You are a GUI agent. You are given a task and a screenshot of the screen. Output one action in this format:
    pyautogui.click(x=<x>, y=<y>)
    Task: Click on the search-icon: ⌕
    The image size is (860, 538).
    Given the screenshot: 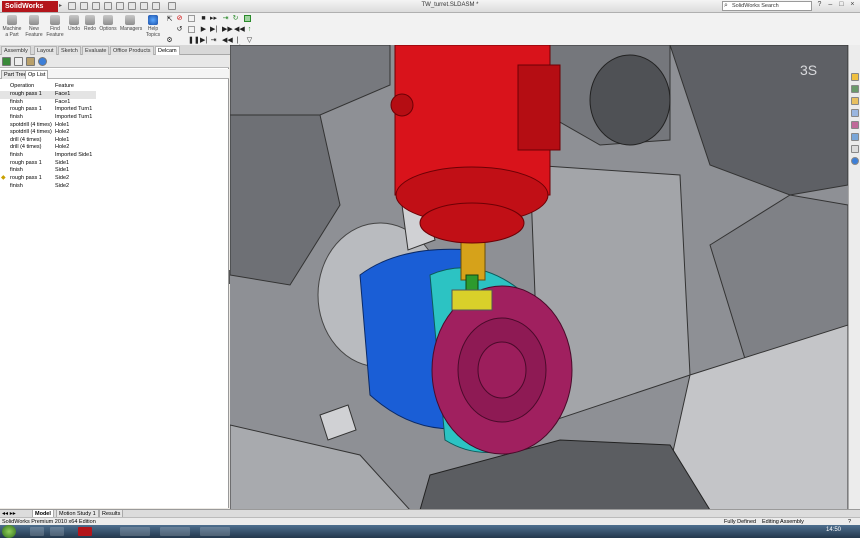 What is the action you would take?
    pyautogui.click(x=726, y=6)
    